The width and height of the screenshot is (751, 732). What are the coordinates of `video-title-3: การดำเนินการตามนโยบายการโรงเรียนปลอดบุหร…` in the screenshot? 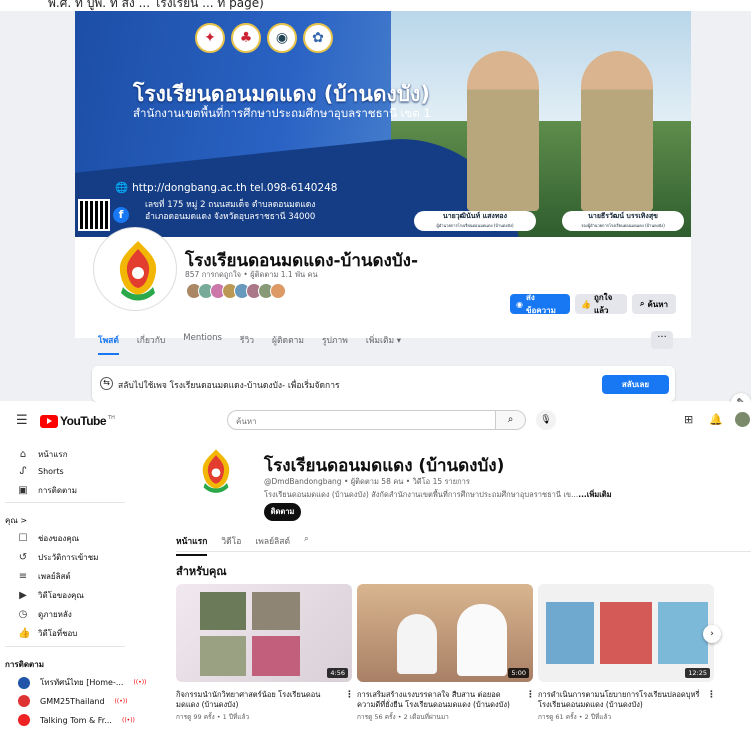 It's located at (620, 700).